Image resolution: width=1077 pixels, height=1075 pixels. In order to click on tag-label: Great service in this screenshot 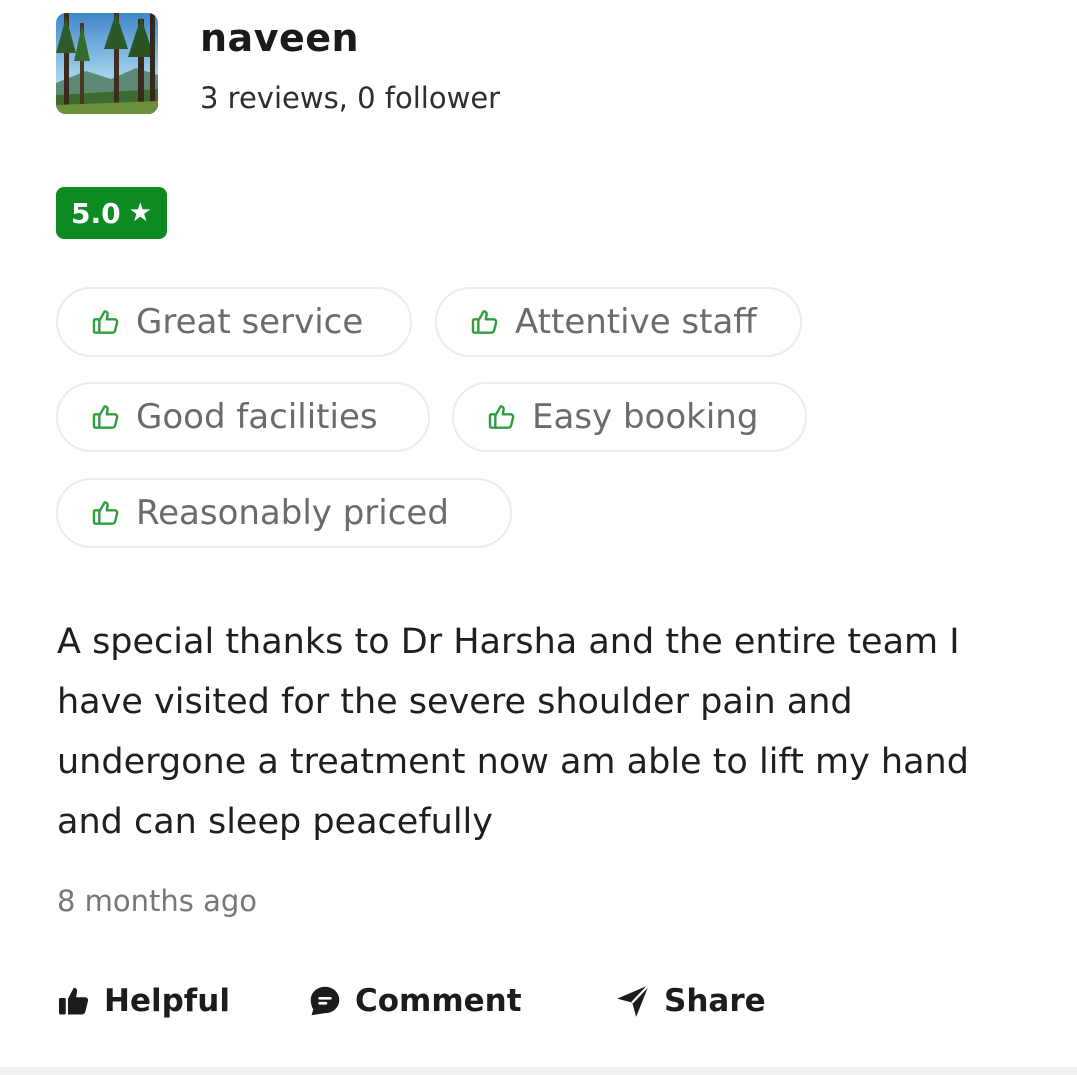, I will do `click(250, 322)`.